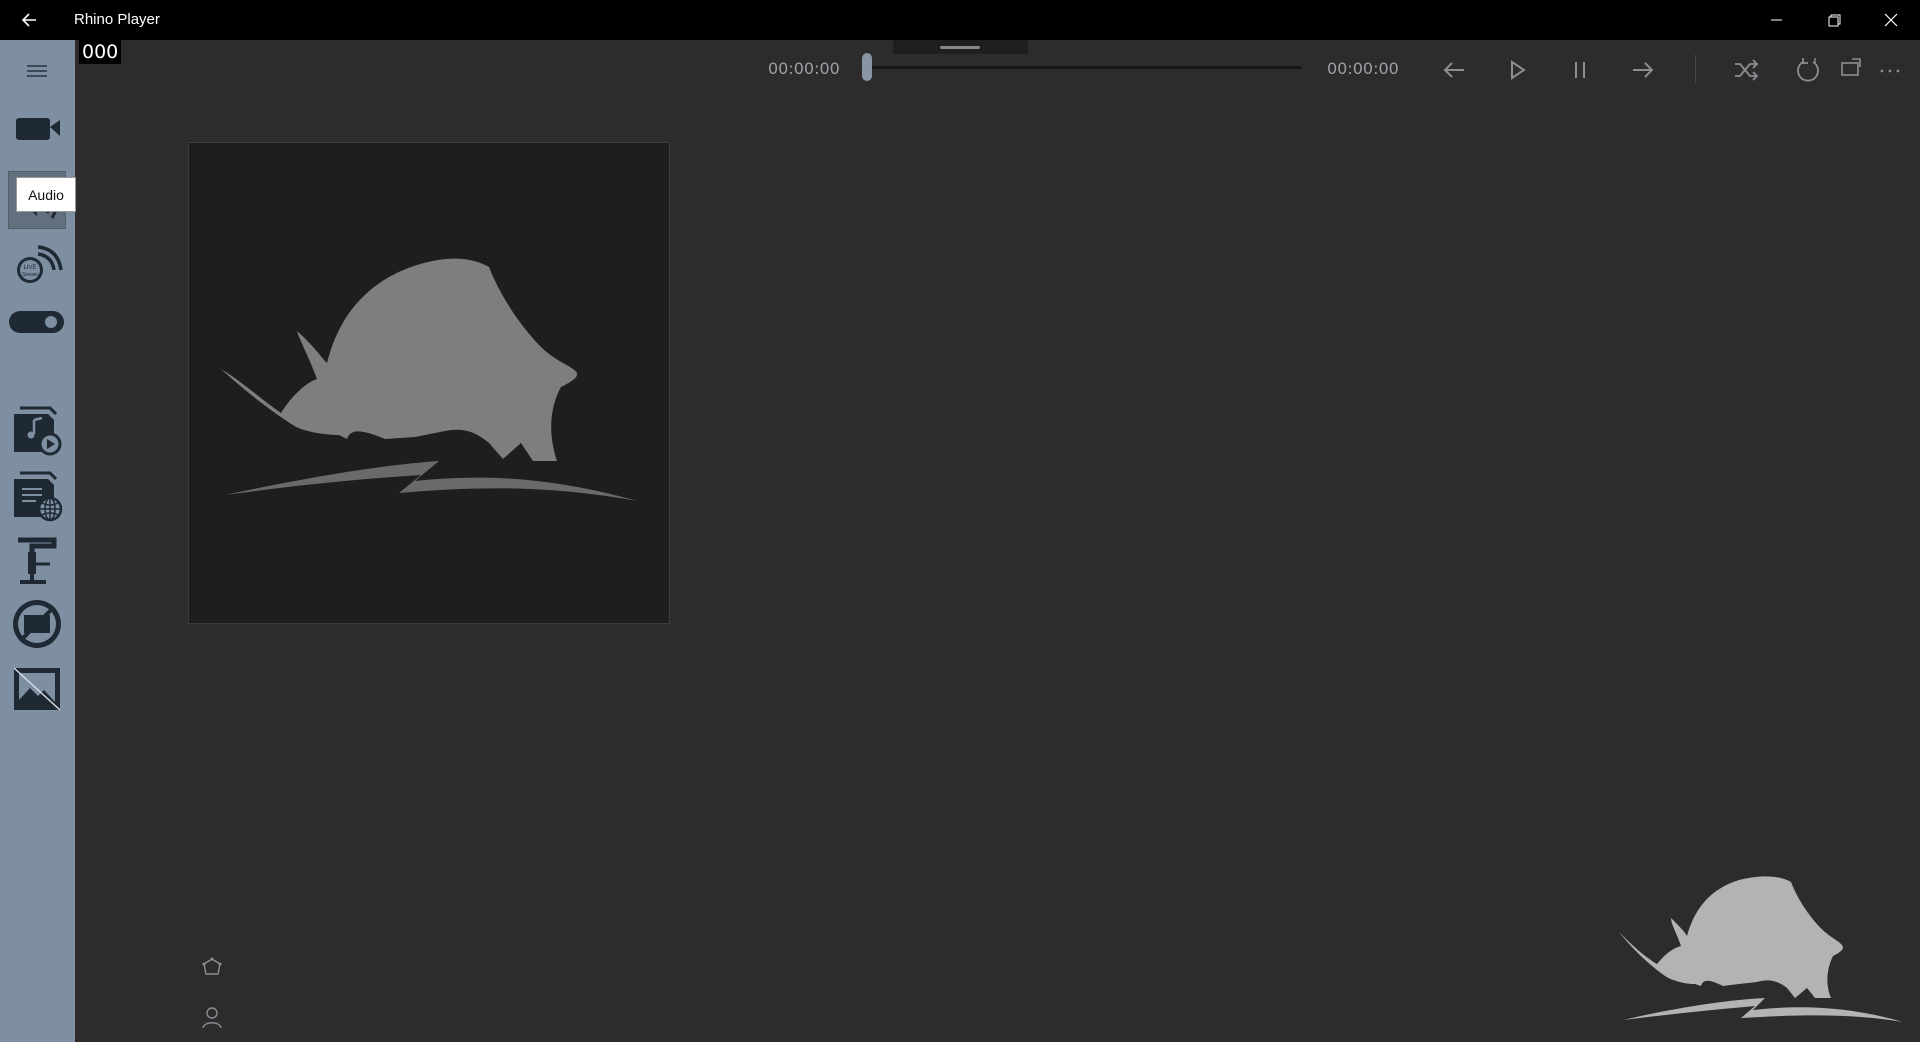 The image size is (1920, 1042). Describe the element at coordinates (29, 268) in the screenshot. I see `svg-text: LIVE` at that location.